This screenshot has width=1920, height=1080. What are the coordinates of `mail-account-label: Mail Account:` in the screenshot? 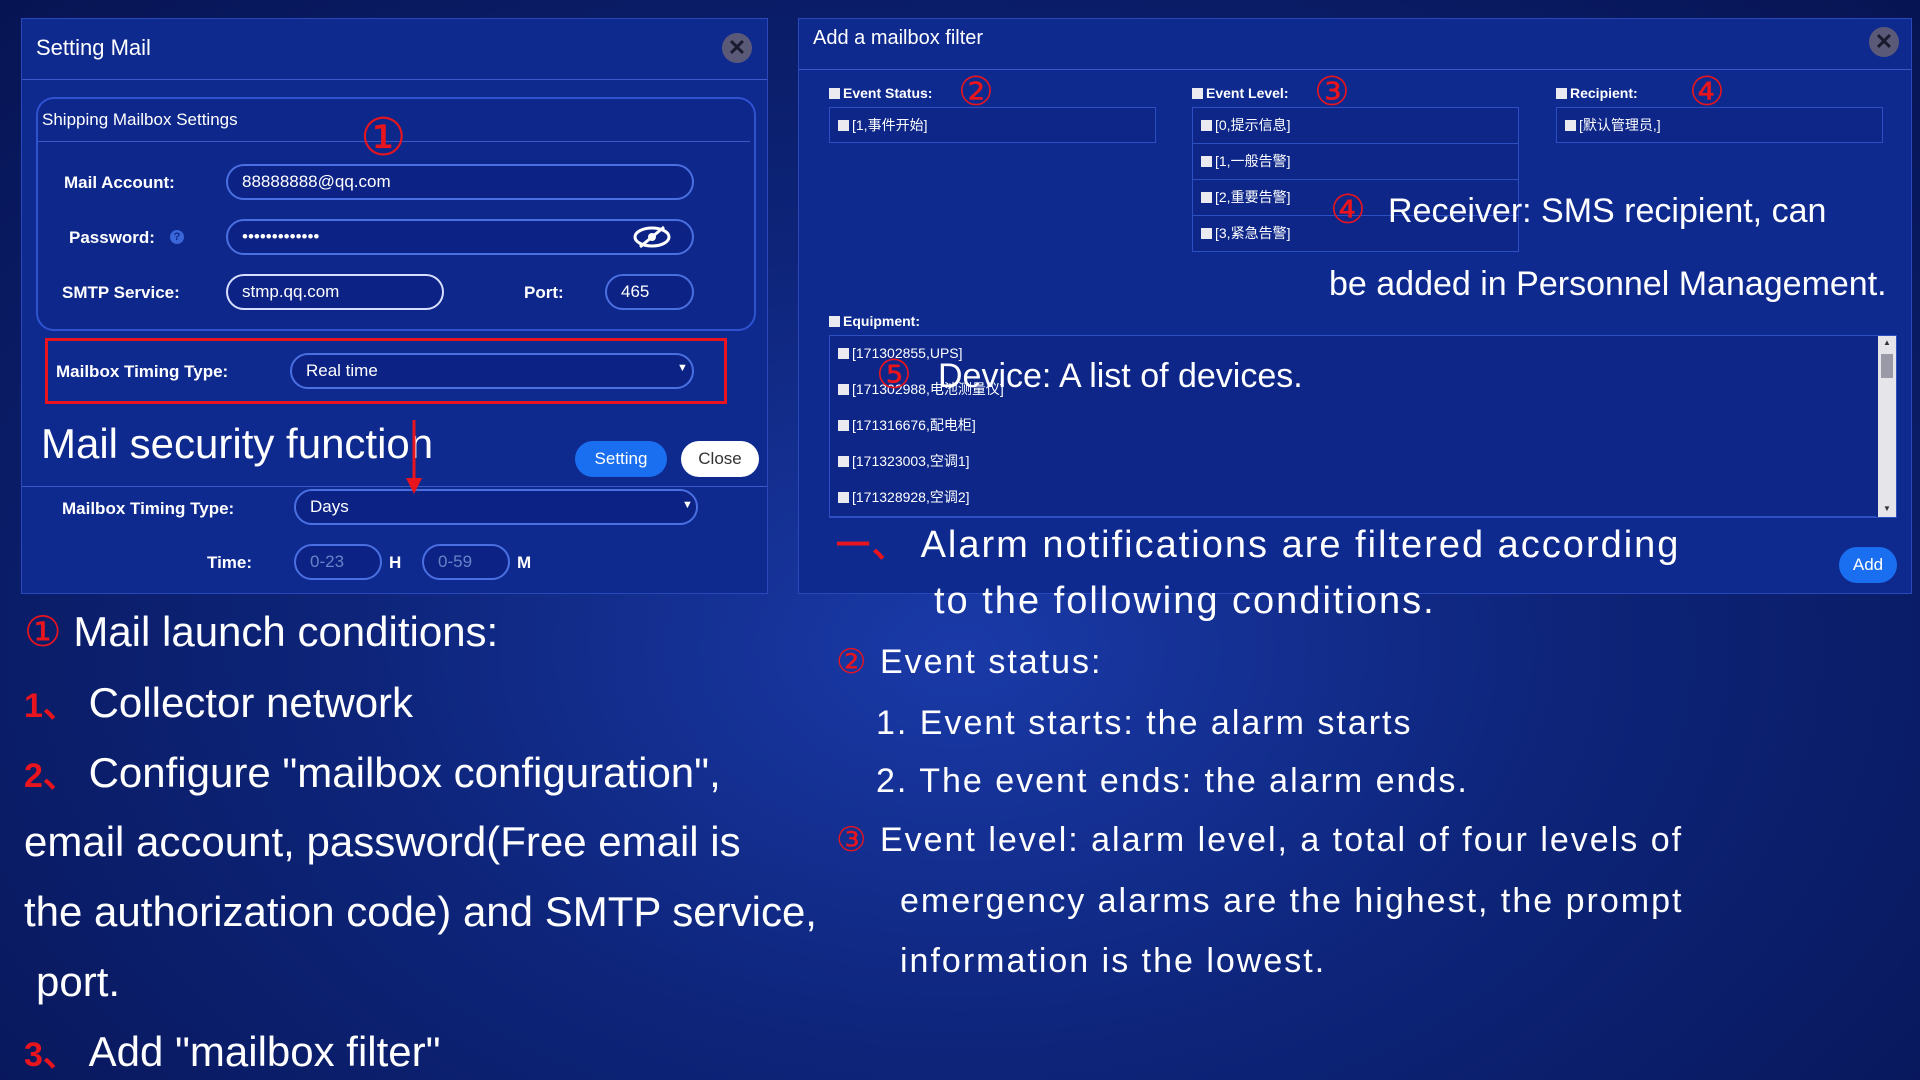 It's located at (119, 182).